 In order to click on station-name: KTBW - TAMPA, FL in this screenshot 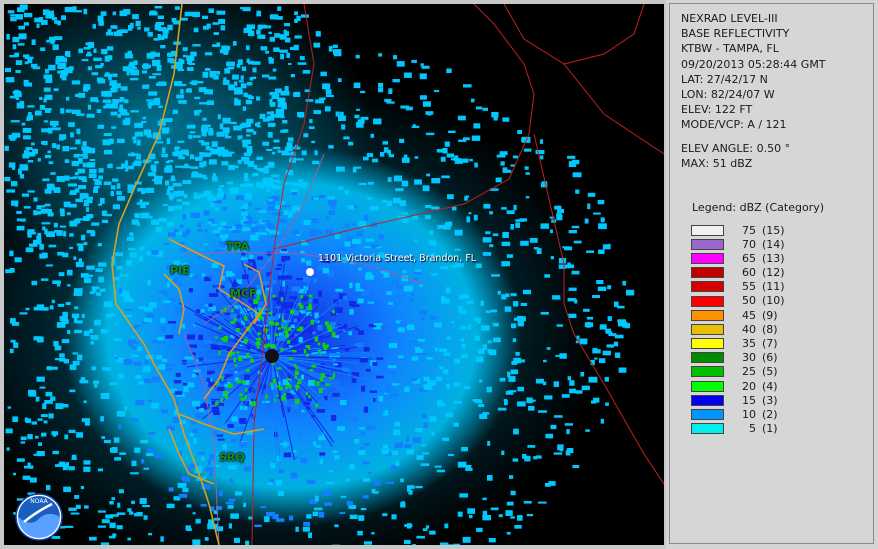, I will do `click(730, 49)`.